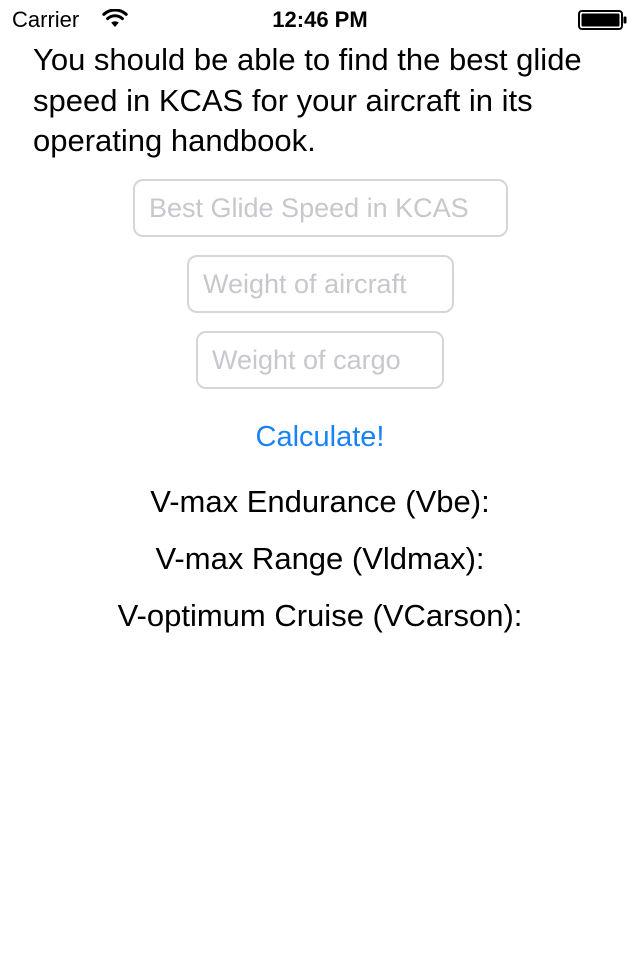 The width and height of the screenshot is (640, 960). I want to click on status-bar: Carrier 12:46 PM, so click(320, 20).